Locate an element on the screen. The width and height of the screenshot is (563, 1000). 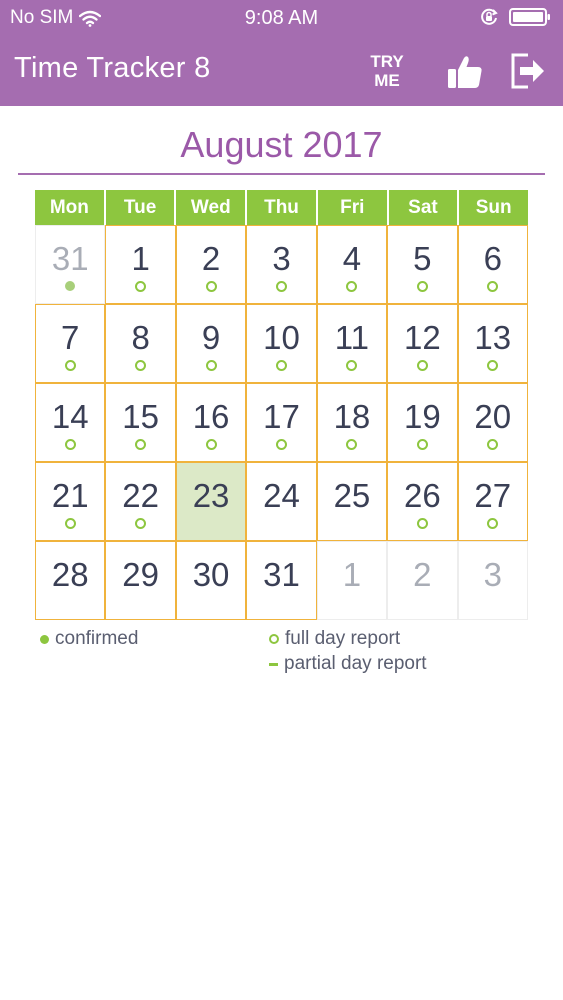
day-number: 11 is located at coordinates (352, 337).